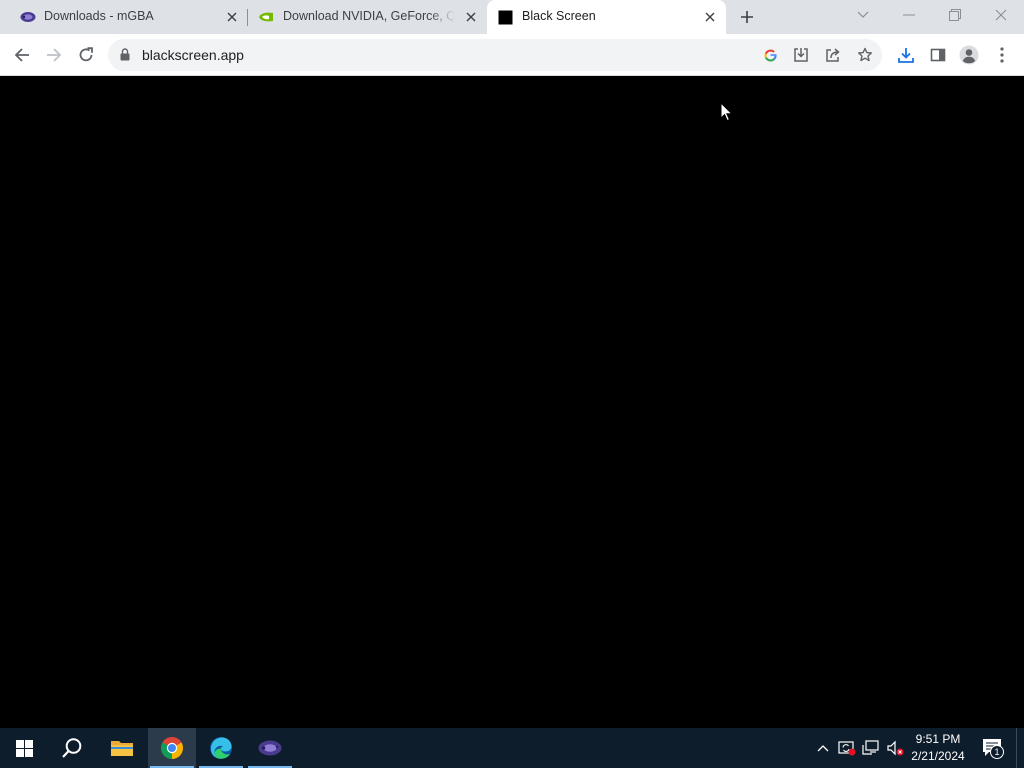 This screenshot has height=768, width=1024. I want to click on tab-downloads-mgba: Downloads - mGBA, so click(123, 17).